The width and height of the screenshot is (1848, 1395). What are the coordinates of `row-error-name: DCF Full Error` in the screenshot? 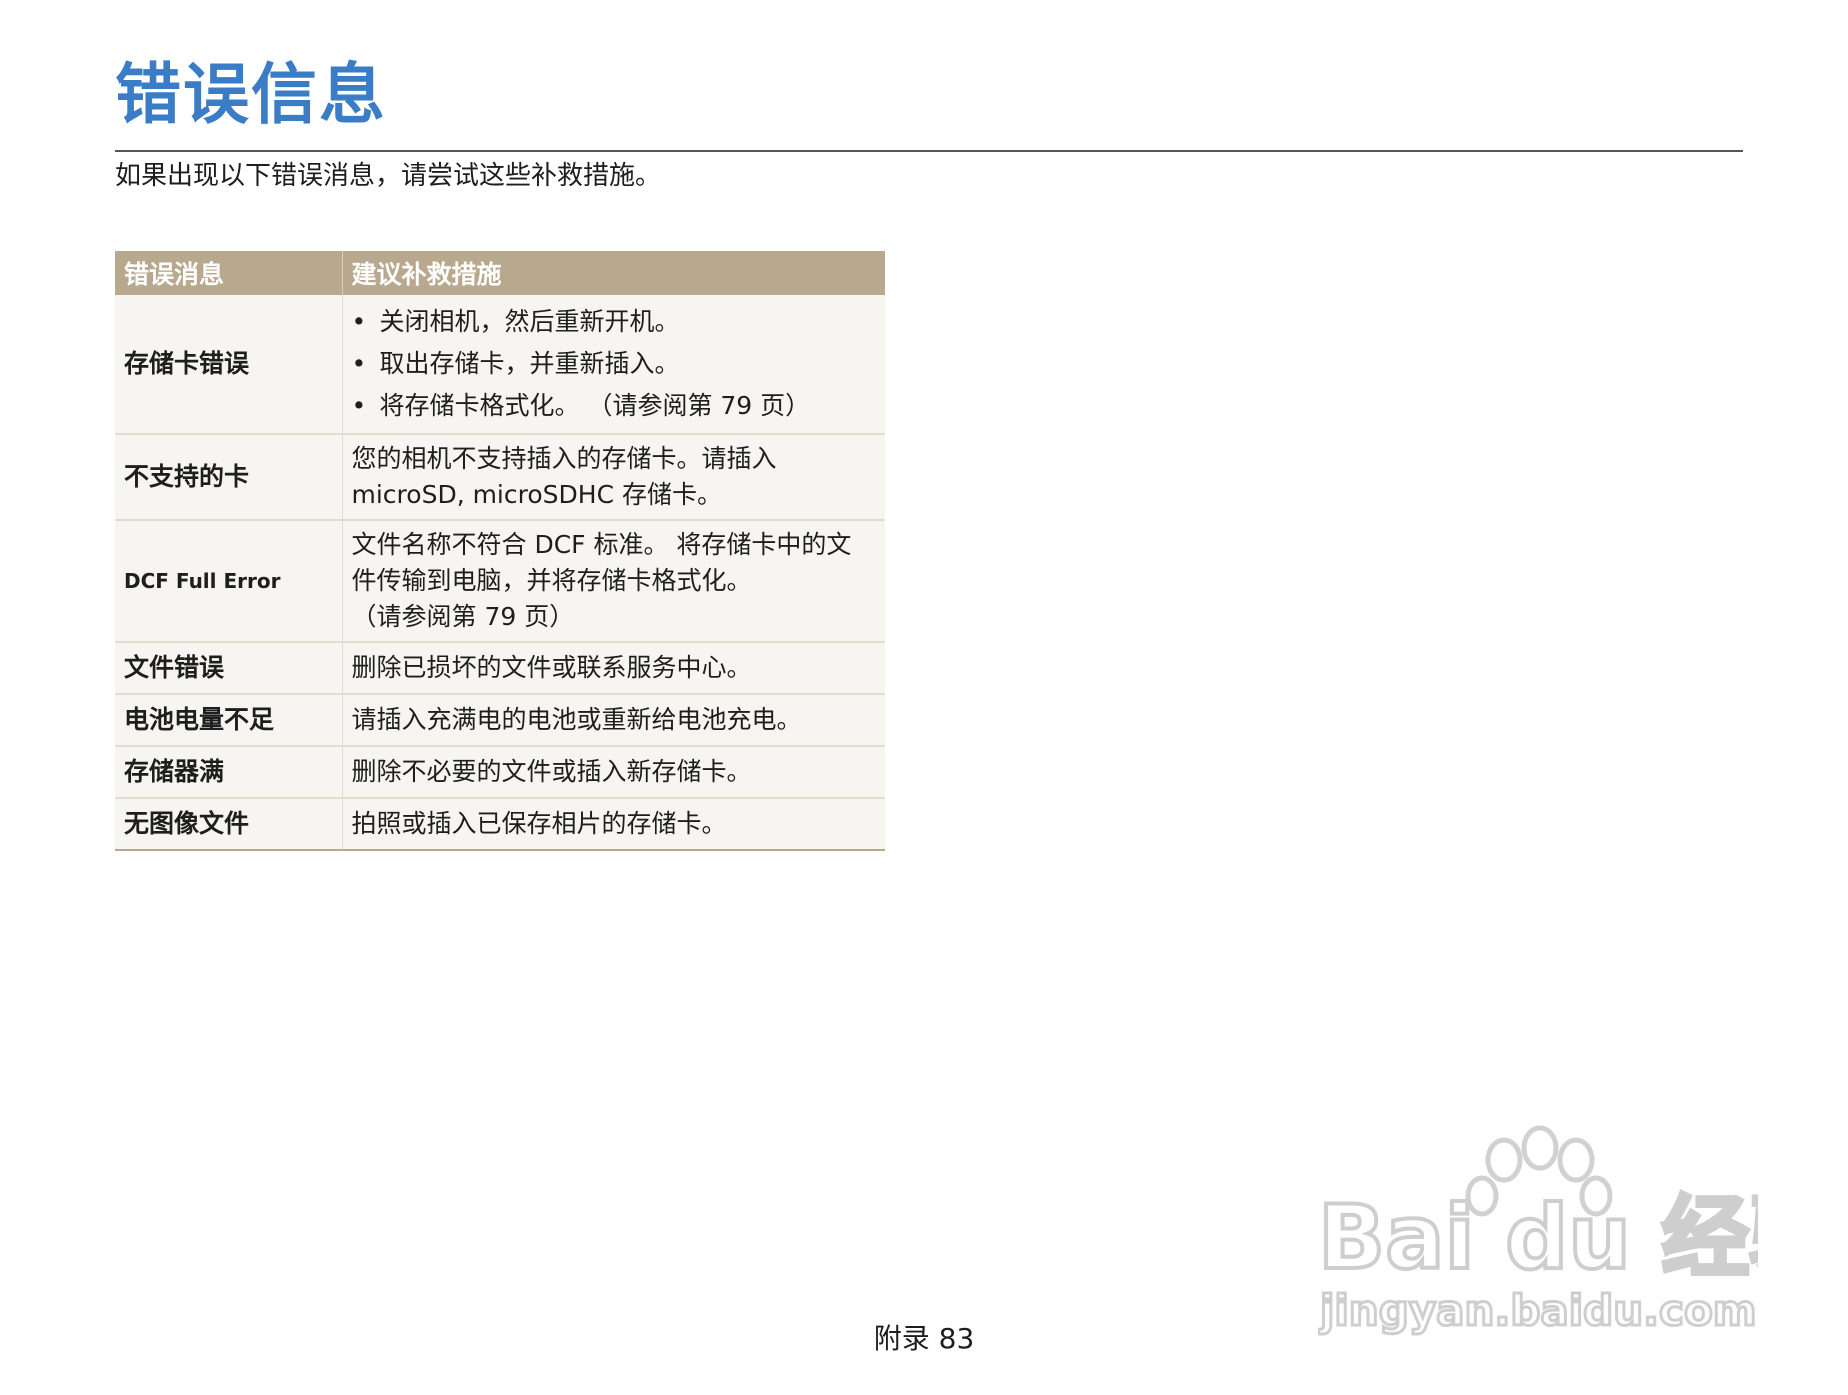 It's located at (229, 581).